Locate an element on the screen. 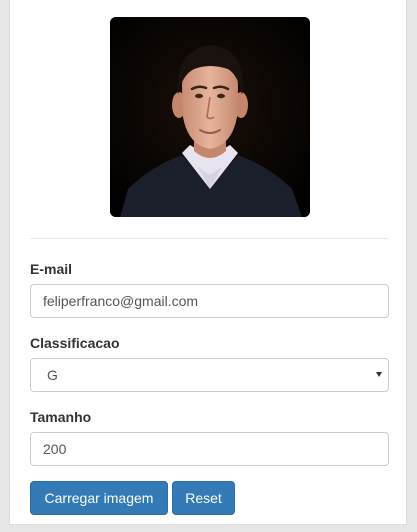  size-value: 200 is located at coordinates (55, 449).